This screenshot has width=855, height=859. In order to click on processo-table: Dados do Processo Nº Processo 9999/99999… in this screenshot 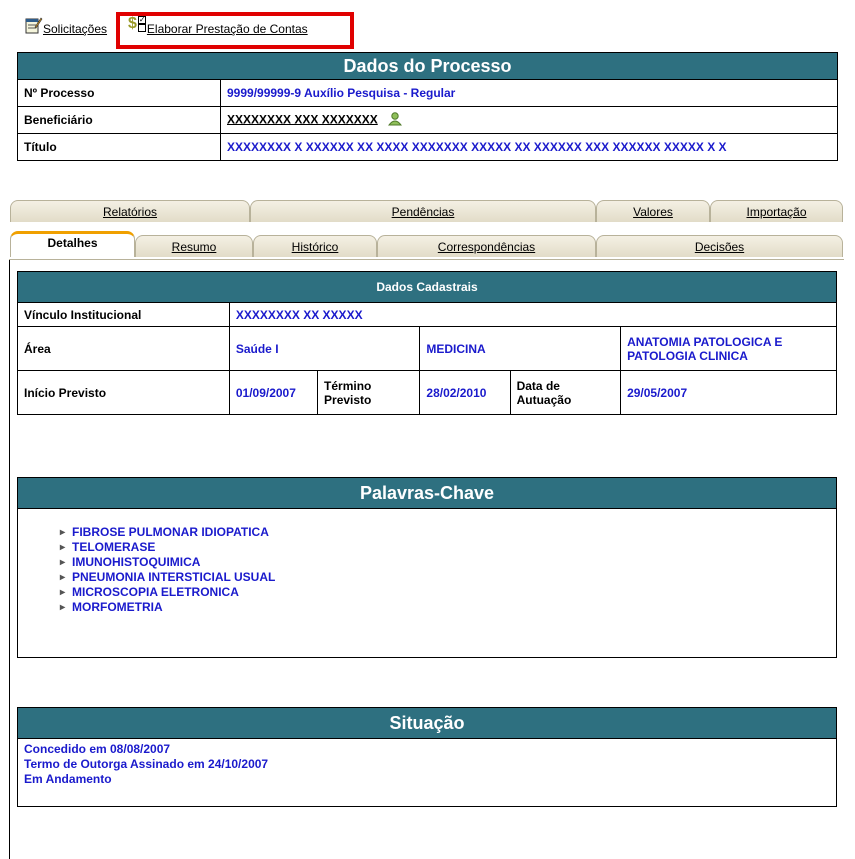, I will do `click(427, 106)`.